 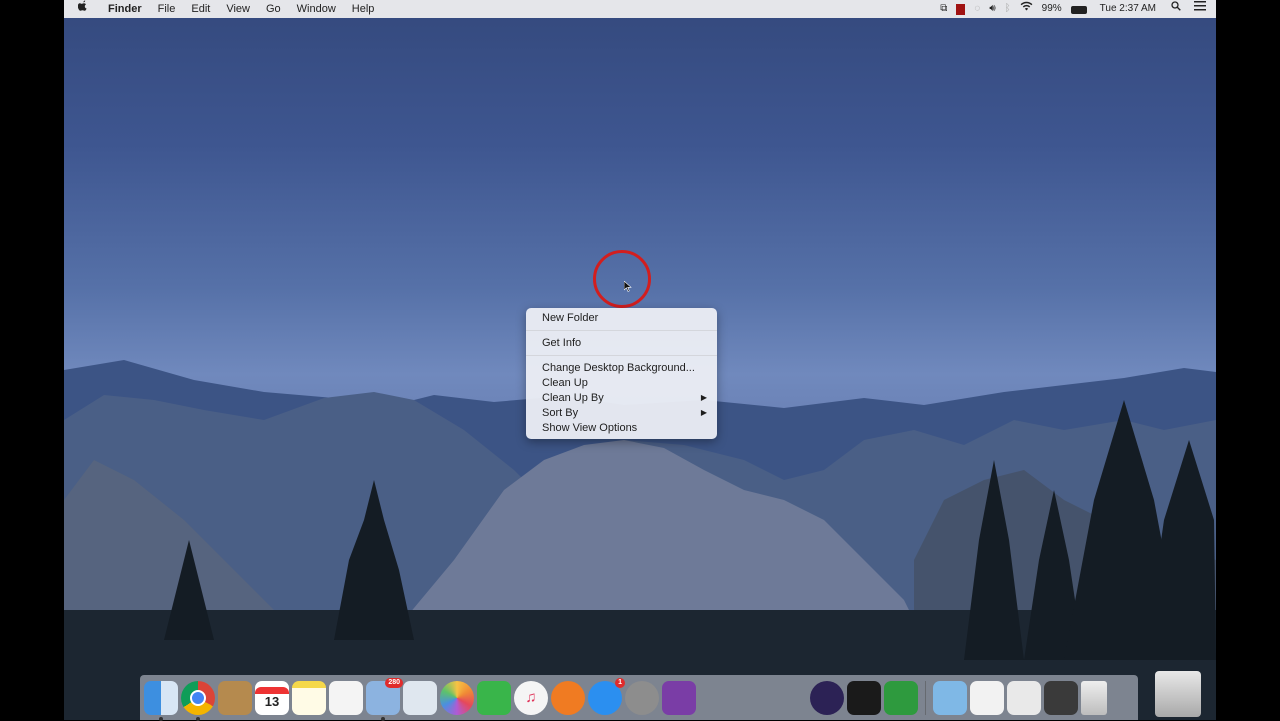 I want to click on notification-center-icon, so click(x=1200, y=9).